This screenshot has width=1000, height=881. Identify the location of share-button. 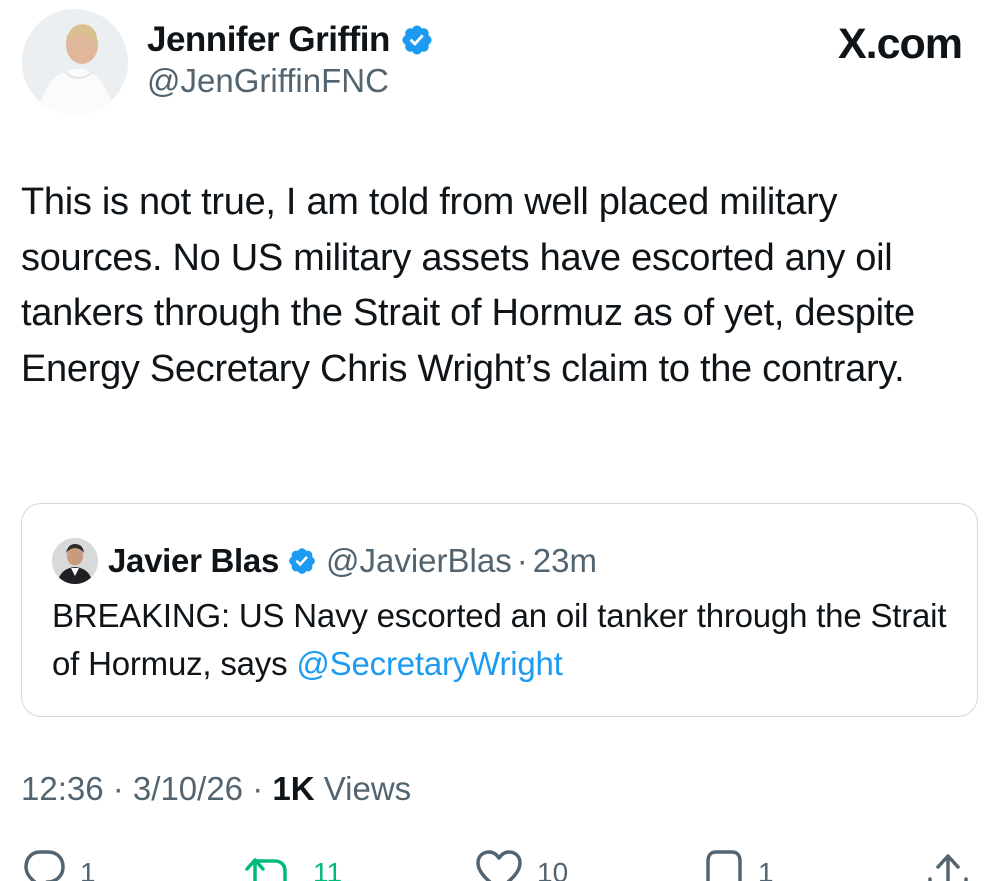
(948, 865).